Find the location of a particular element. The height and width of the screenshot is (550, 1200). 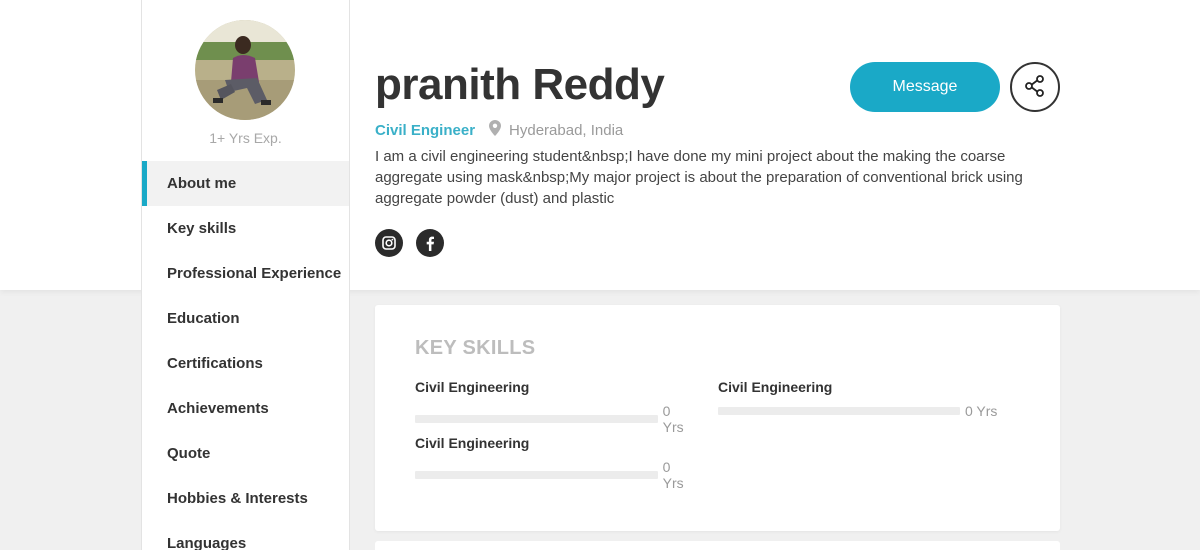

avatar is located at coordinates (245, 70).